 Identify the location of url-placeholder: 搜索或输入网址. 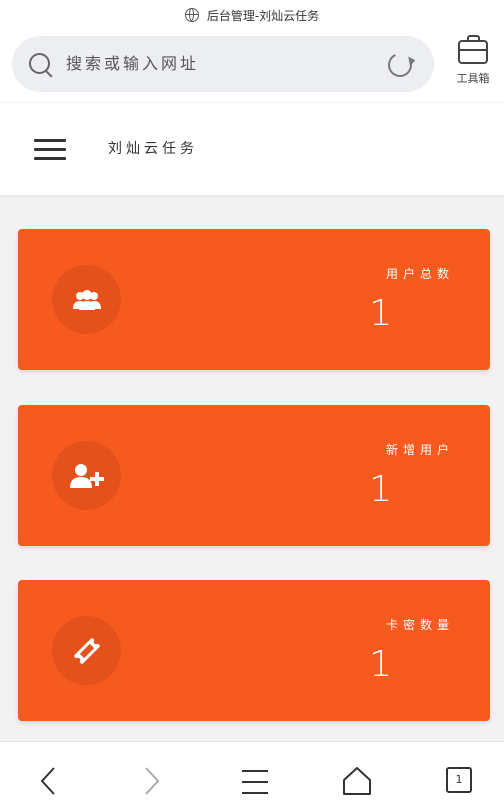
(133, 63).